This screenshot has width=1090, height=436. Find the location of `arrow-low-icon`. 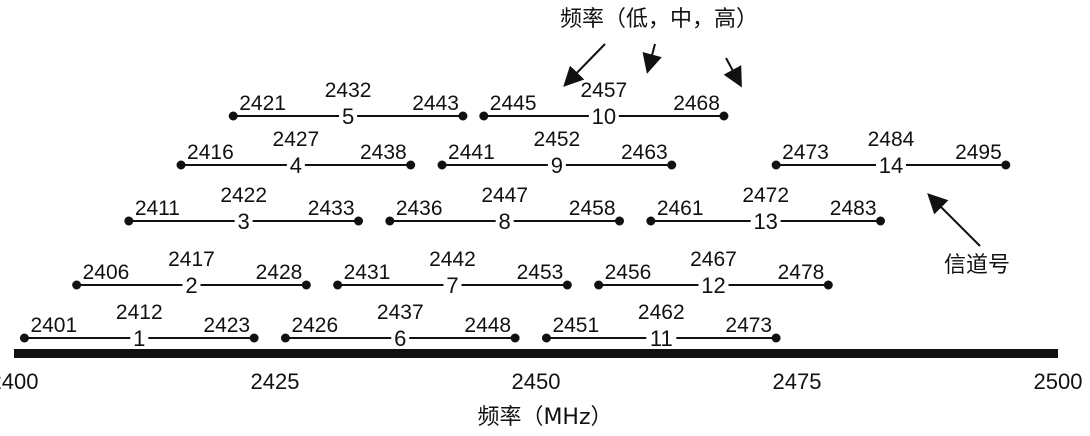

arrow-low-icon is located at coordinates (584, 65).